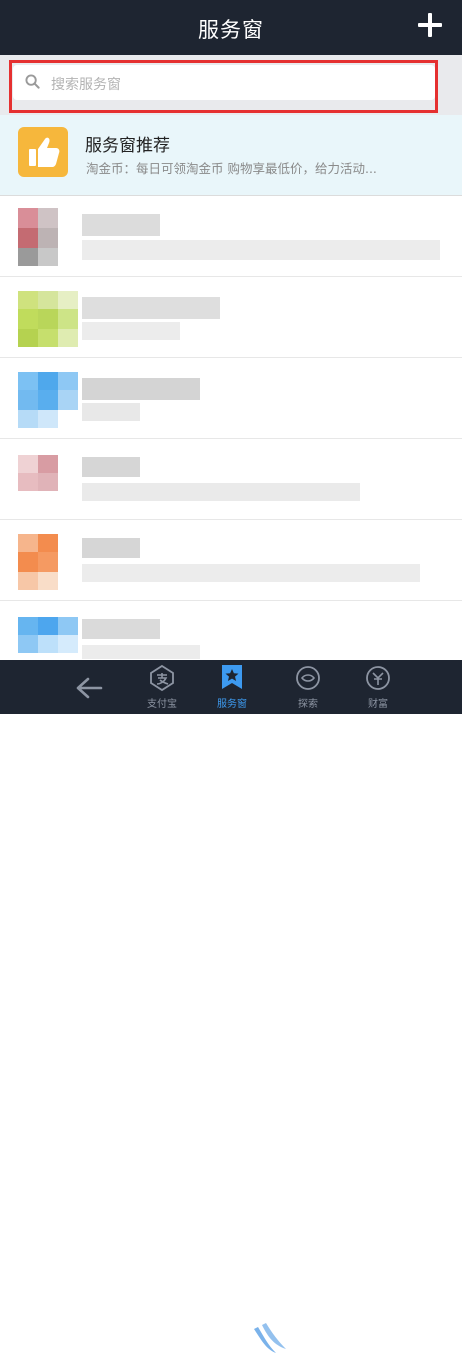  Describe the element at coordinates (89, 688) in the screenshot. I see `back-arrow-icon` at that location.